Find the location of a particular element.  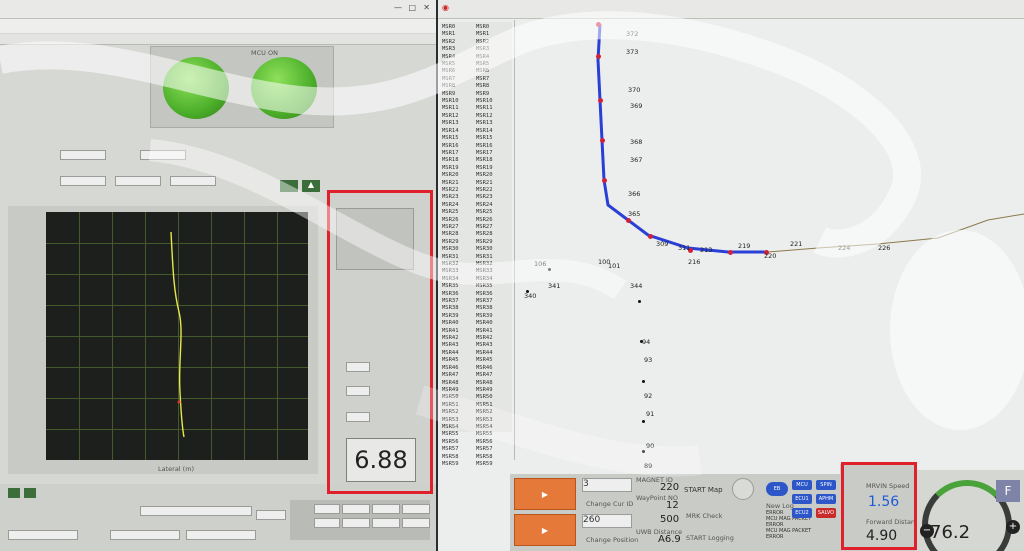

msr-list-item: MSR30 is located at coordinates (450, 249).